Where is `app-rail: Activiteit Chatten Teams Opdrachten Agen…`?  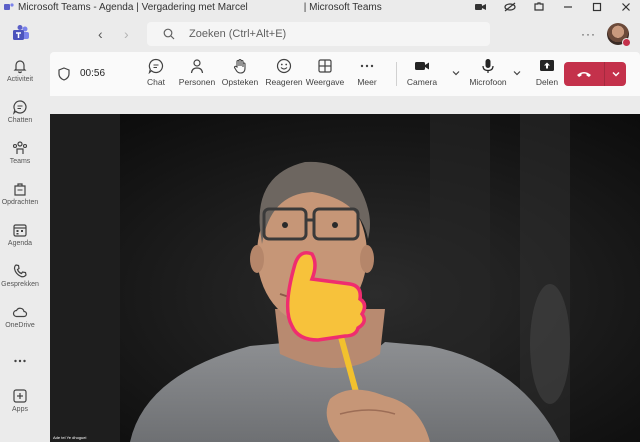 app-rail: Activiteit Chatten Teams Opdrachten Agen… is located at coordinates (20, 247).